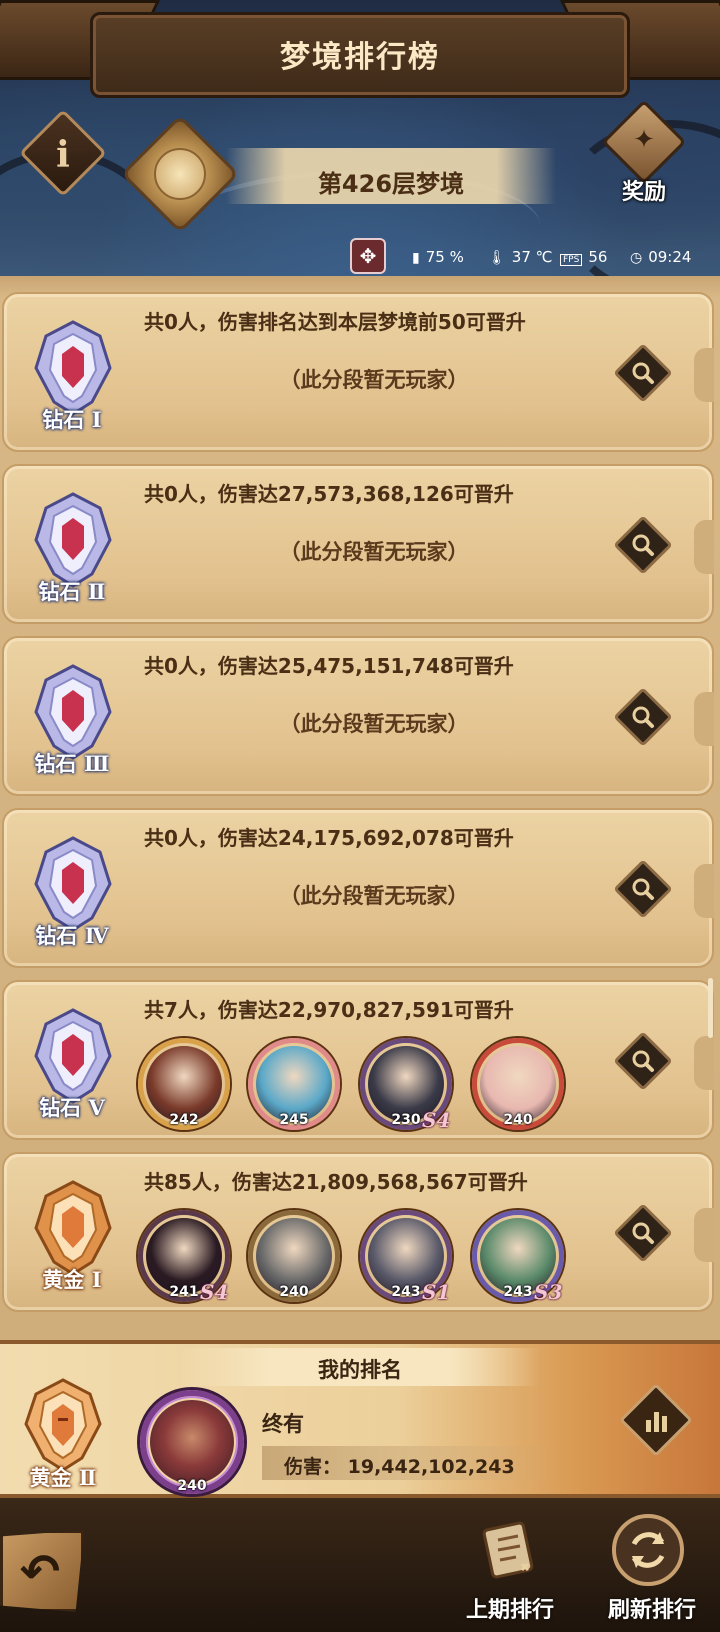 The height and width of the screenshot is (1632, 720). Describe the element at coordinates (360, 1370) in the screenshot. I see `my-rank-title: 我的排名` at that location.